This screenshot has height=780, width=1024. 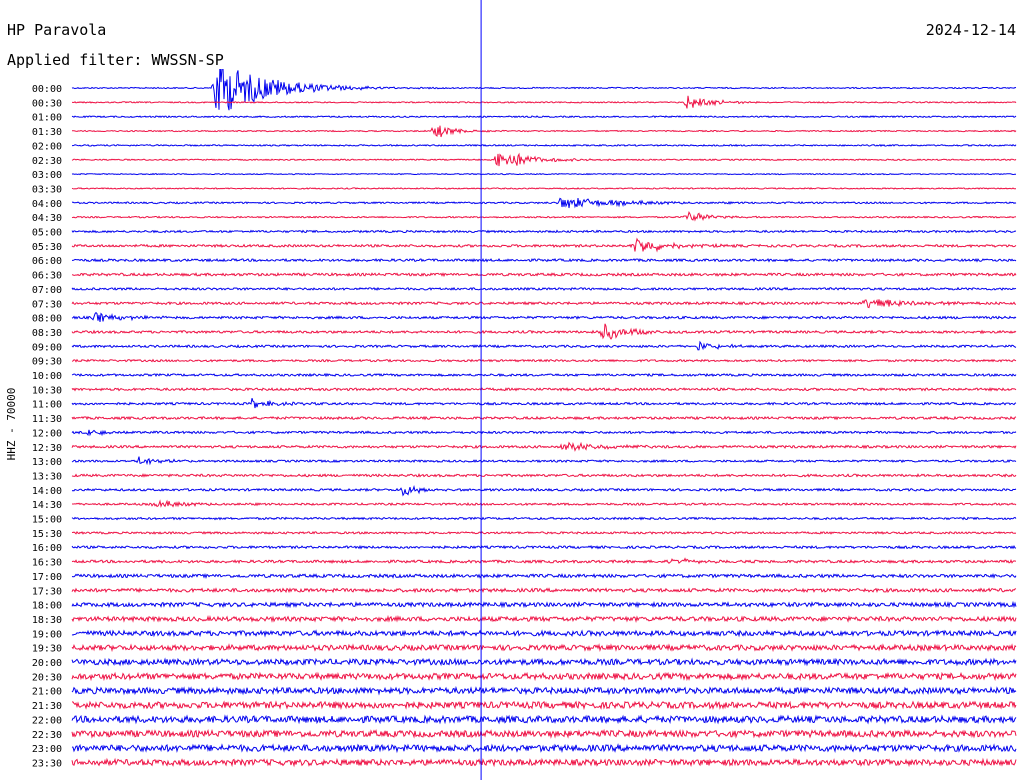 What do you see at coordinates (47, 433) in the screenshot?
I see `time-label: 12:00` at bounding box center [47, 433].